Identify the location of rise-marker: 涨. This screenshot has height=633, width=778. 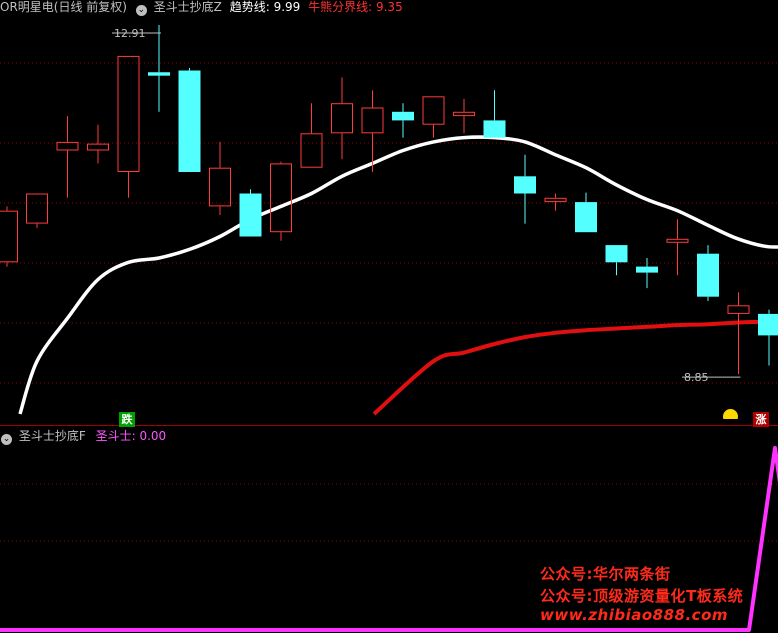
(761, 419).